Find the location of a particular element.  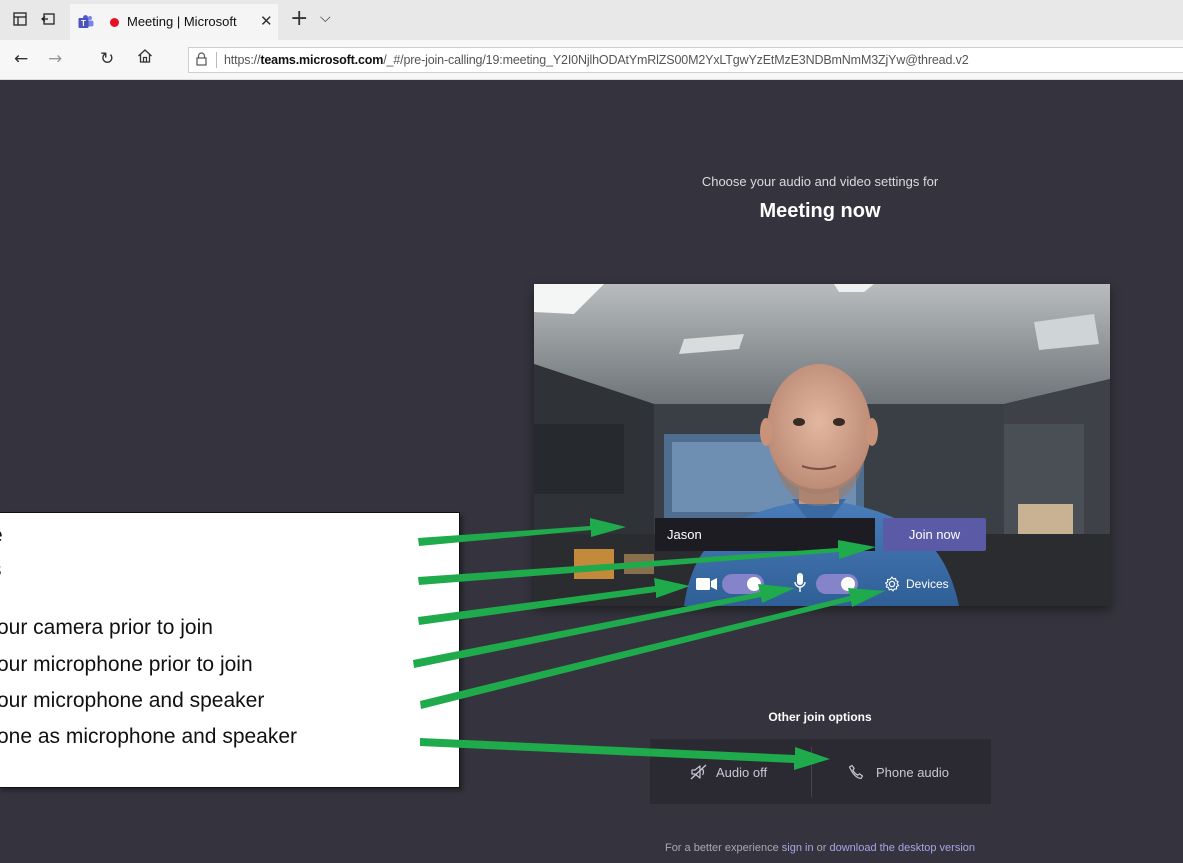

annotation-arrows is located at coordinates (649, 644).